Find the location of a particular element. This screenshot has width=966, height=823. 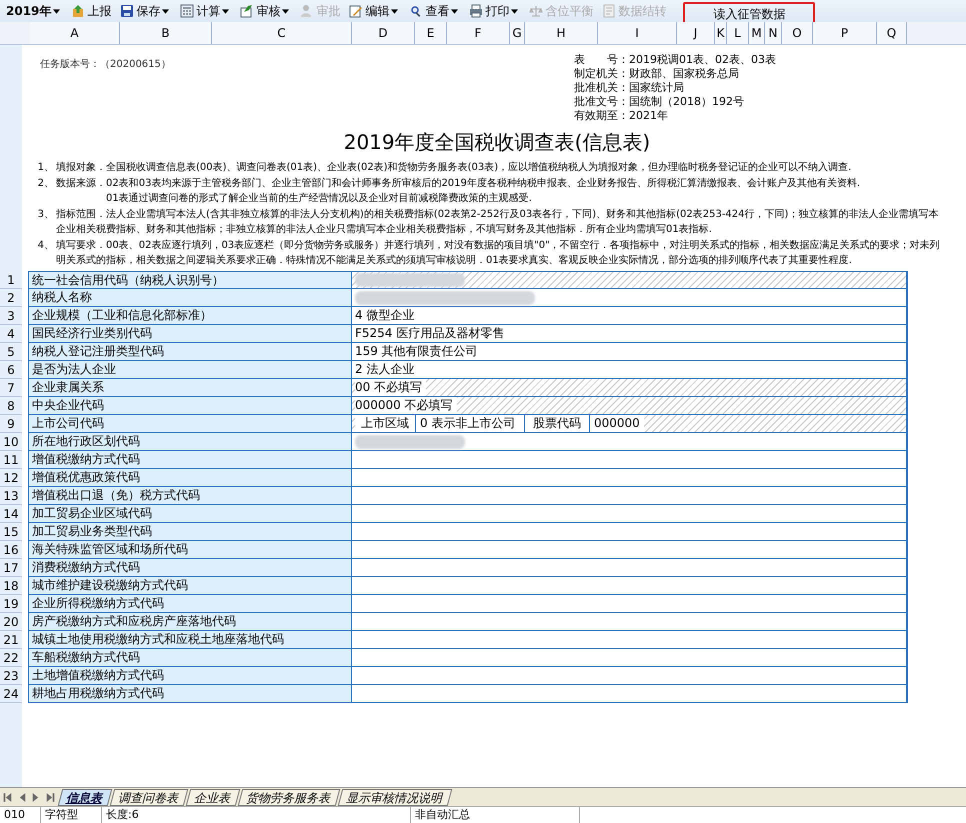

value-cell: 4 微型企业 is located at coordinates (630, 316).